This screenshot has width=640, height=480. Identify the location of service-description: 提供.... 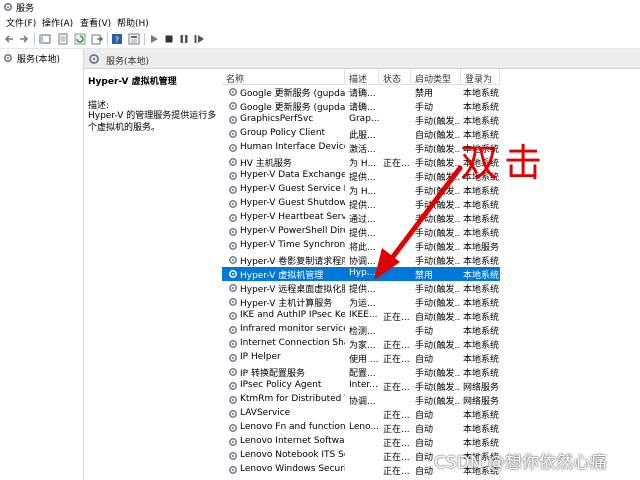
(362, 234).